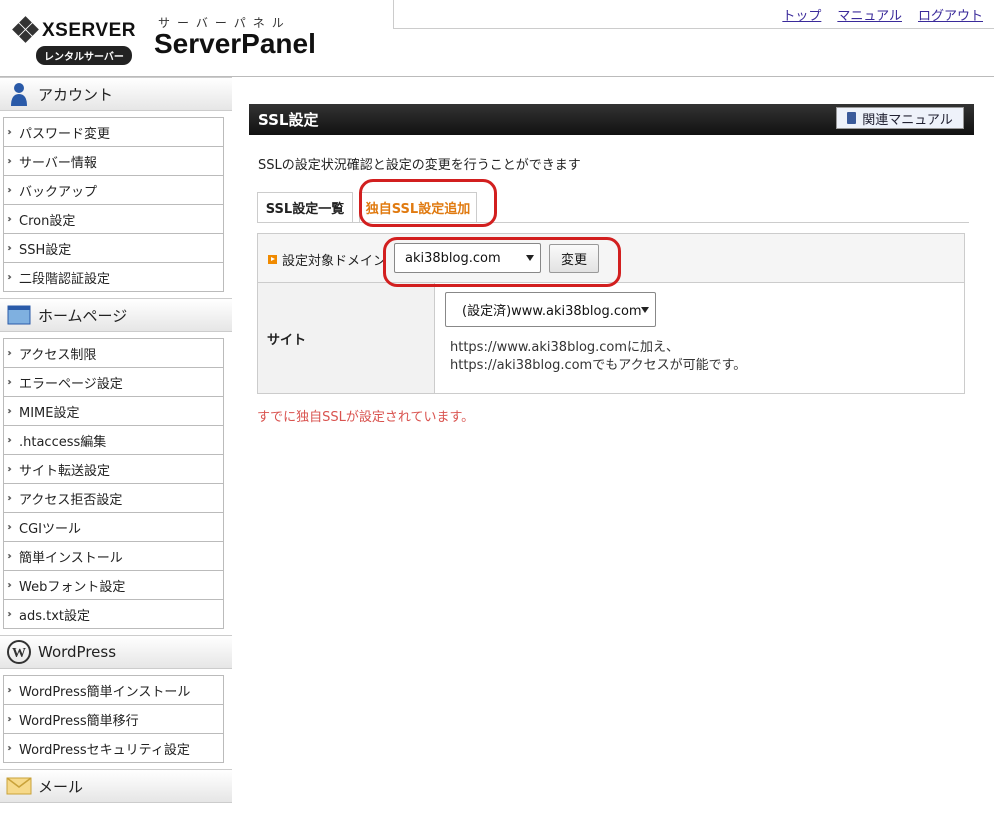  Describe the element at coordinates (200, 40) in the screenshot. I see `logo: XSERVER レンタルサーバー サーバーパネル ServerPanel` at that location.